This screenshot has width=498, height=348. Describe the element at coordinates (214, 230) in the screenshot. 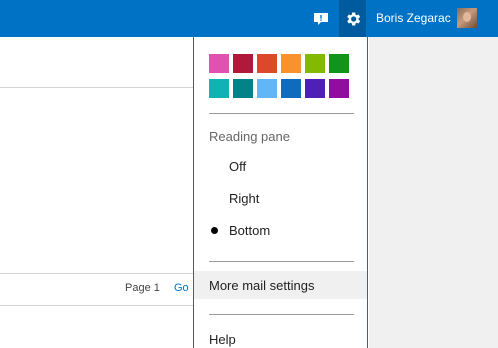

I see `selected-bullet-icon` at that location.